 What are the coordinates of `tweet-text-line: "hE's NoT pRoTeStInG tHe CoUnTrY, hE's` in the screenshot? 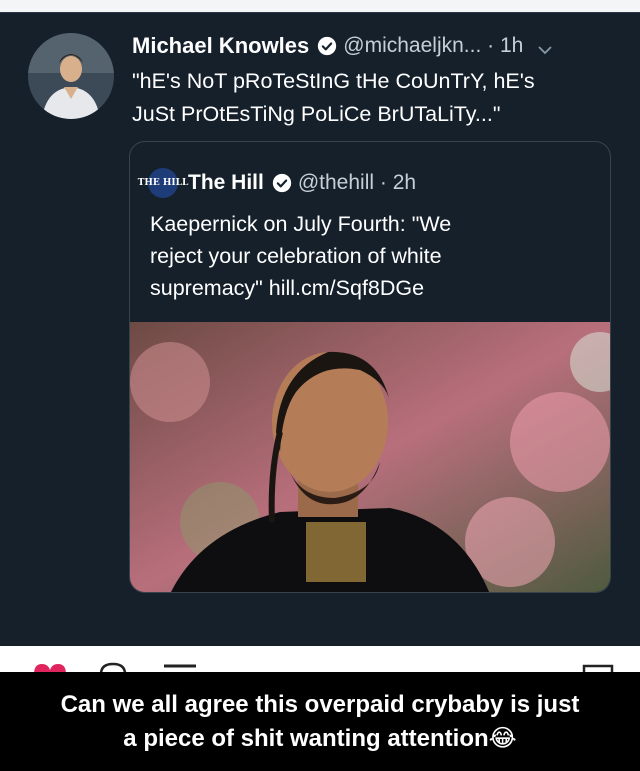 It's located at (333, 81).